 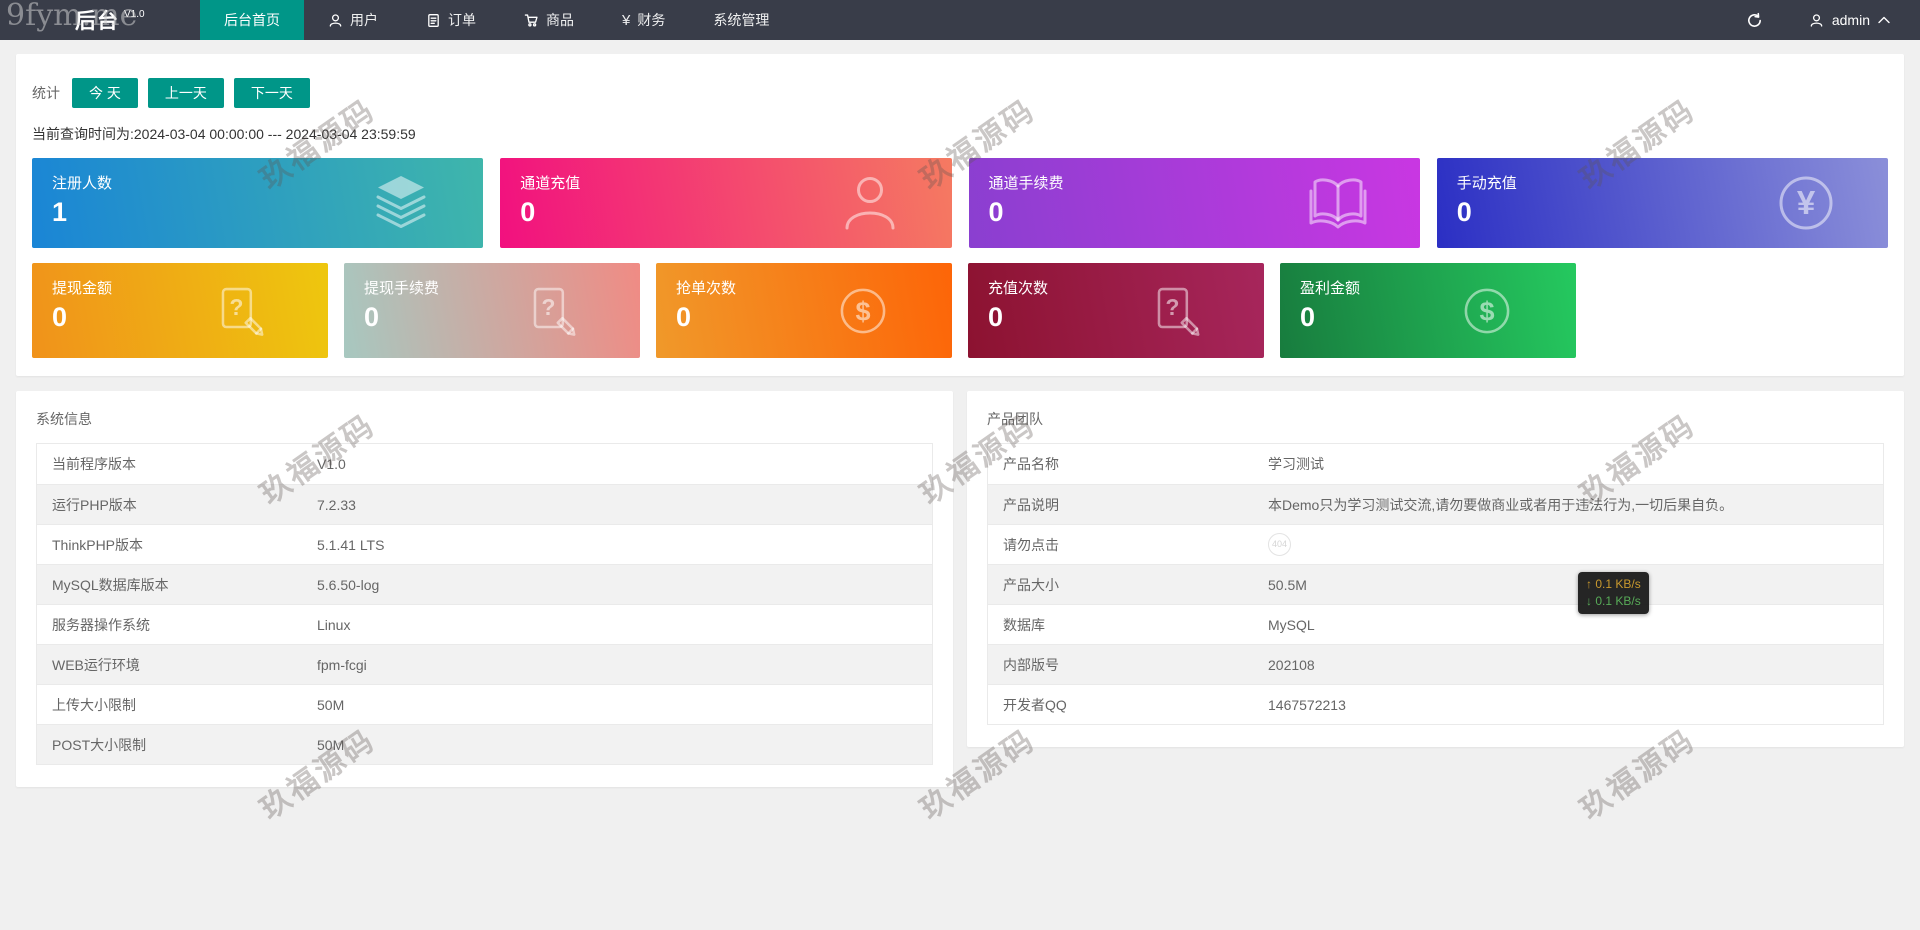 I want to click on row-label: WEB运行环境, so click(x=96, y=664).